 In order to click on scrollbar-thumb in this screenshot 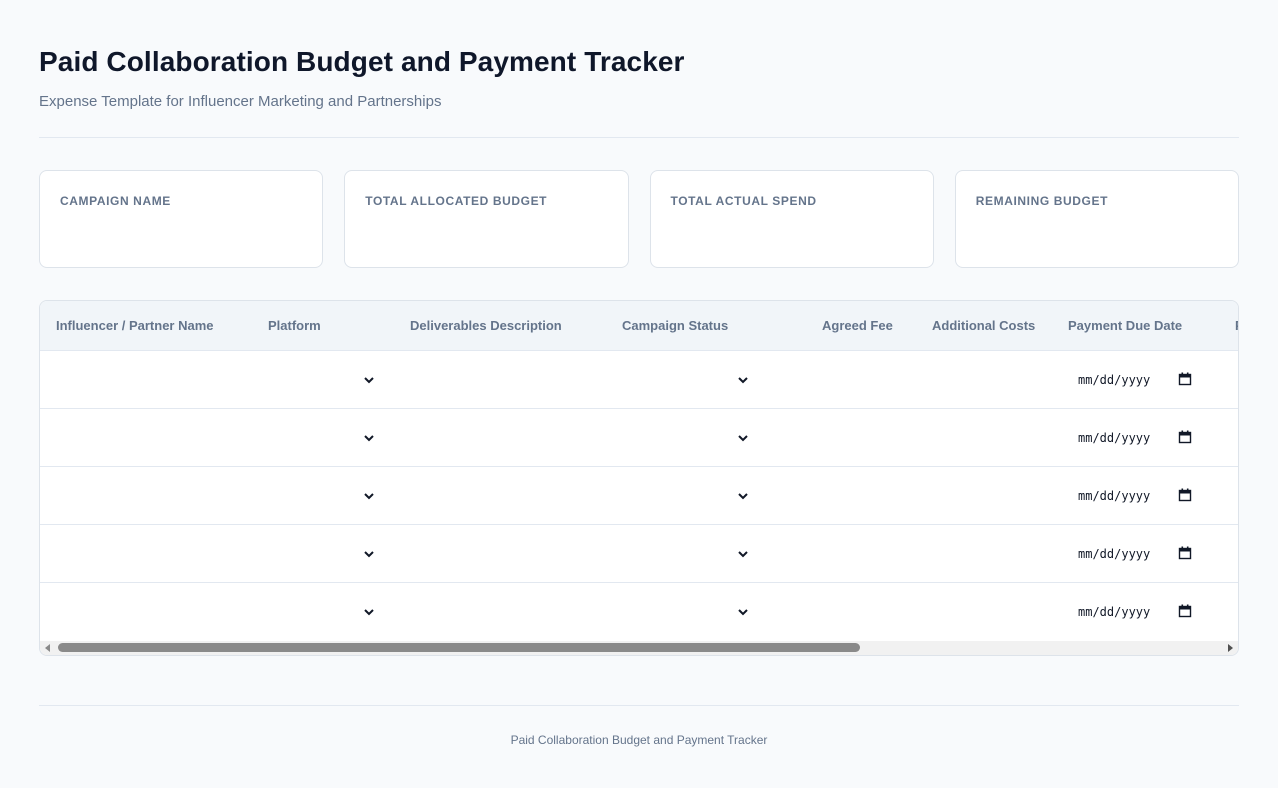, I will do `click(459, 647)`.